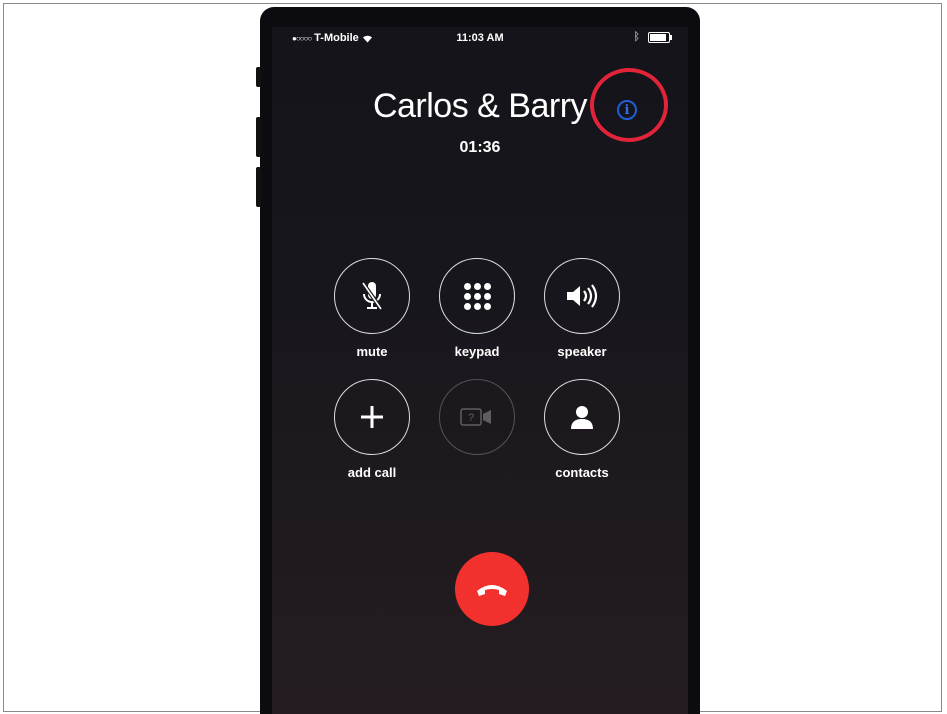  I want to click on add-call-label: add call, so click(372, 472).